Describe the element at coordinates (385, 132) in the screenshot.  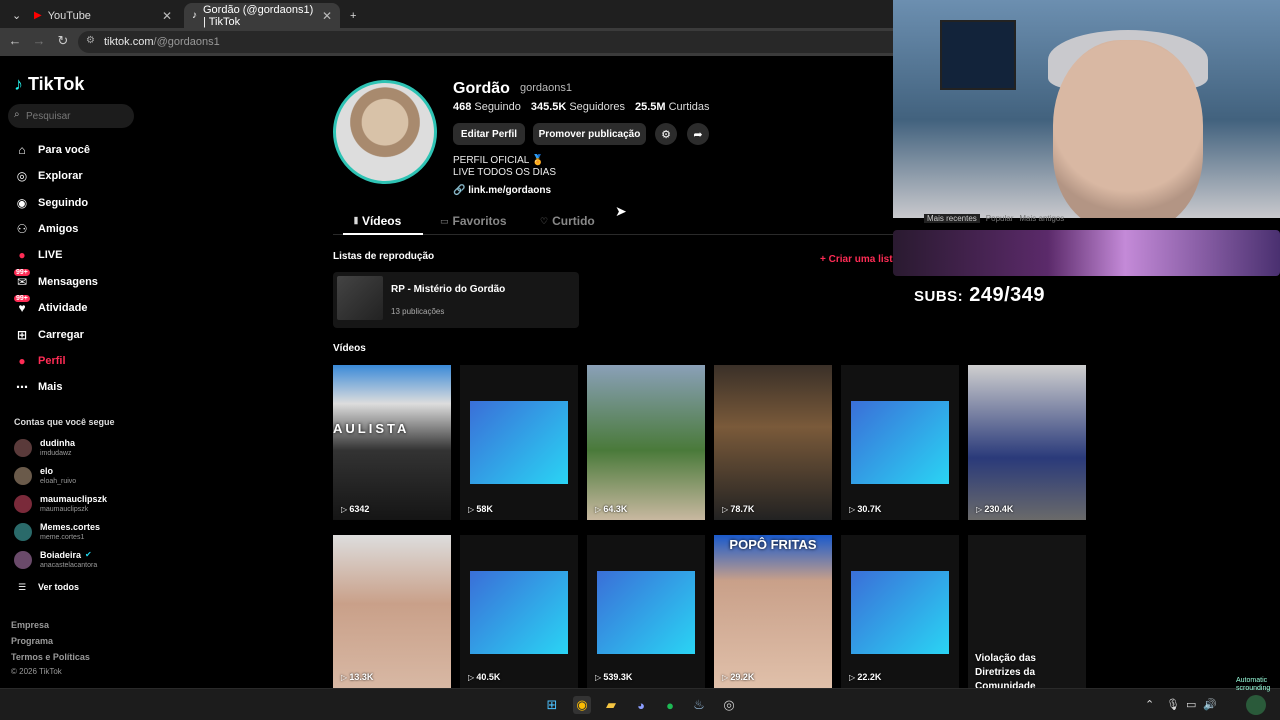
I see `profile-avatar` at that location.